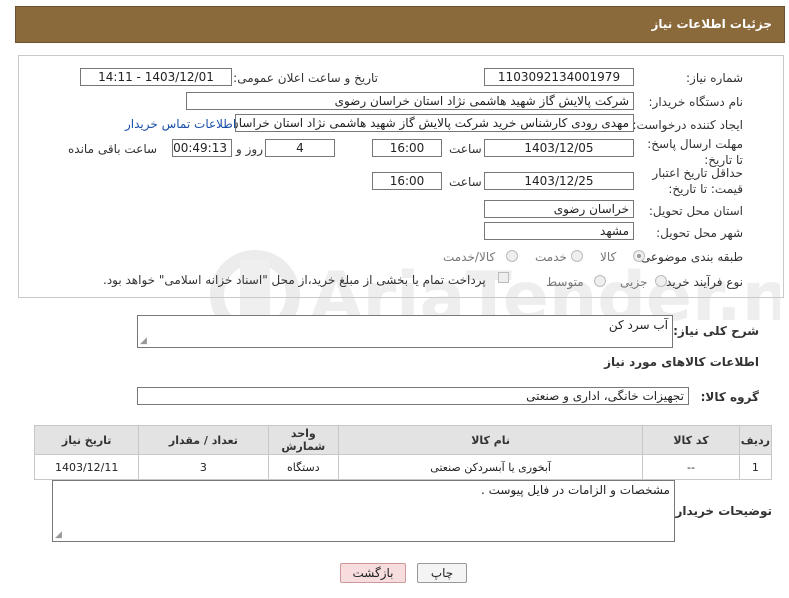 This screenshot has height=598, width=789. What do you see at coordinates (755, 467) in the screenshot?
I see `cell-row-number: 1` at bounding box center [755, 467].